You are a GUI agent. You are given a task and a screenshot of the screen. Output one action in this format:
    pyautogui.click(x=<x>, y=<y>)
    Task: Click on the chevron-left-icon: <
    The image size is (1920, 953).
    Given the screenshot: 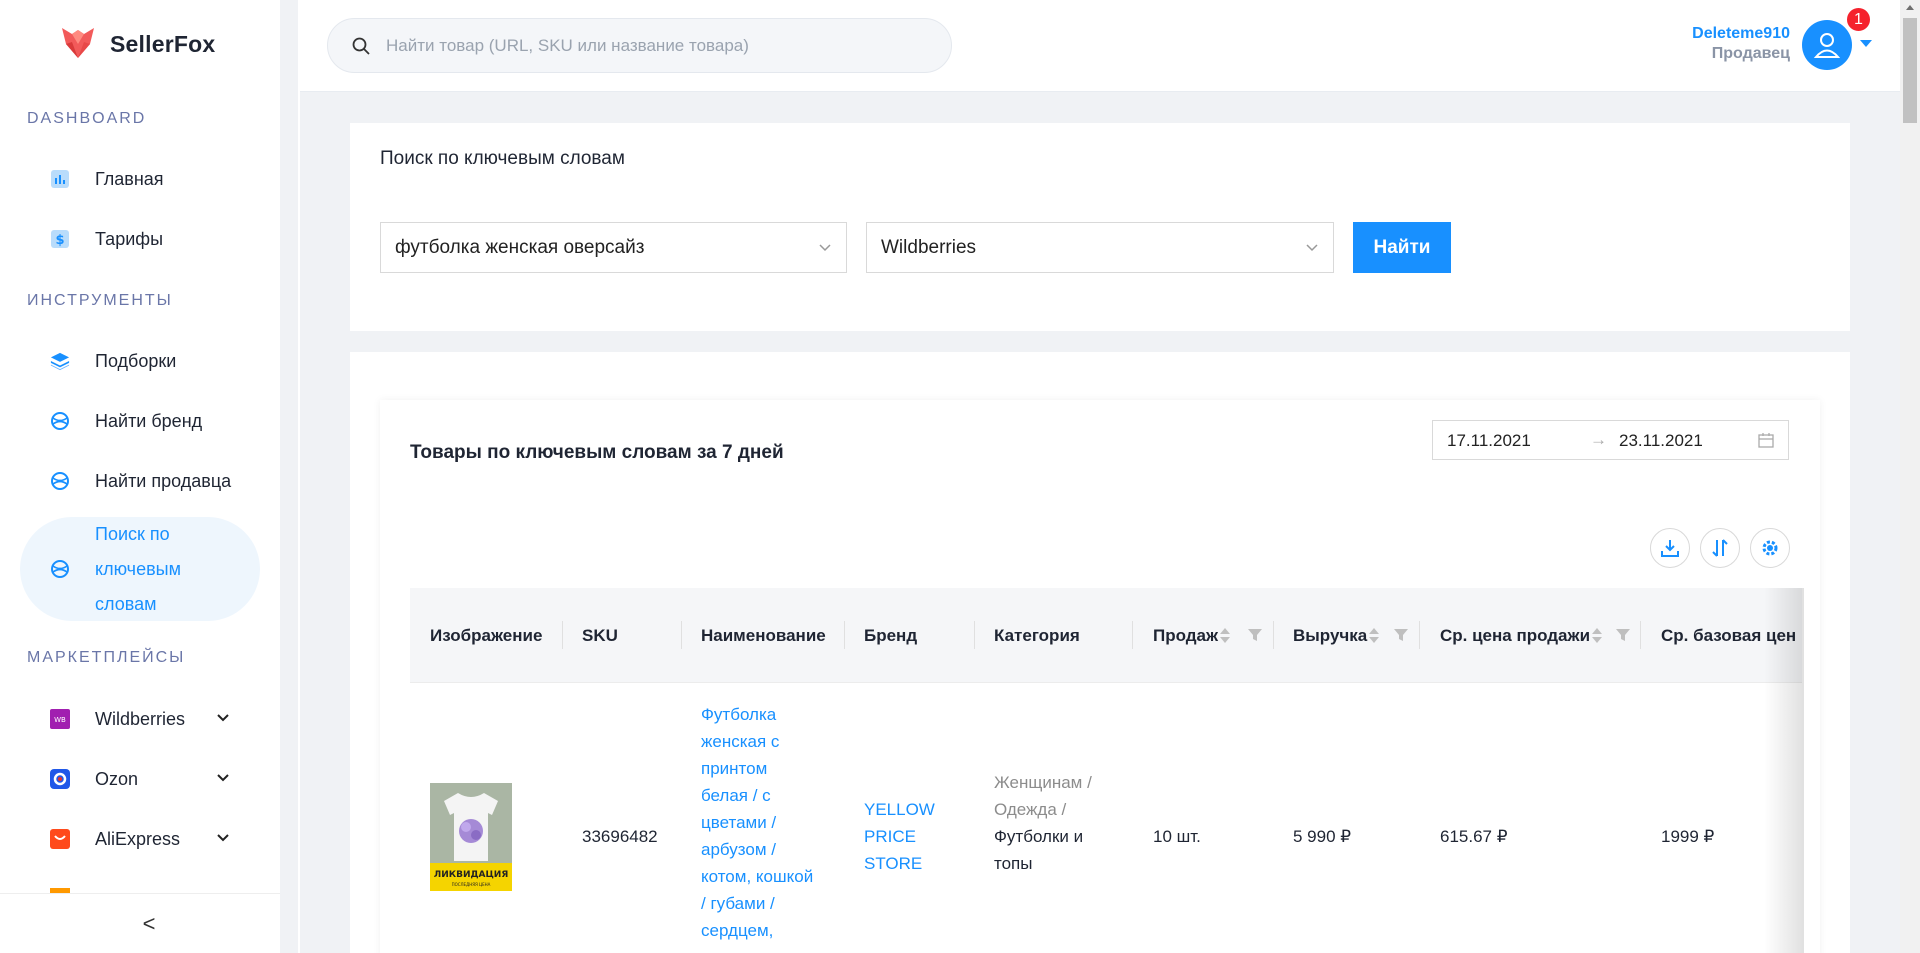 What is the action you would take?
    pyautogui.click(x=149, y=924)
    